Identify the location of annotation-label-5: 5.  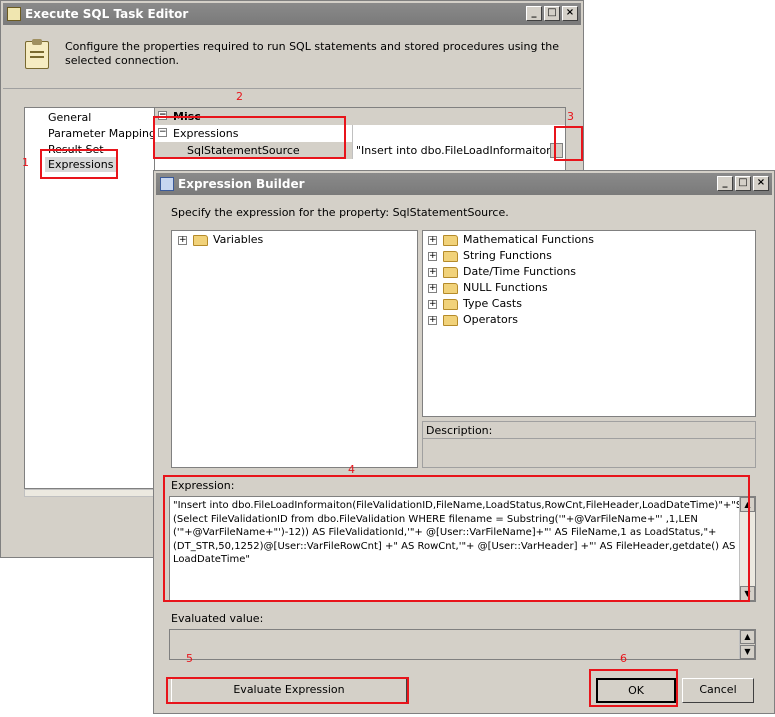
(189, 658).